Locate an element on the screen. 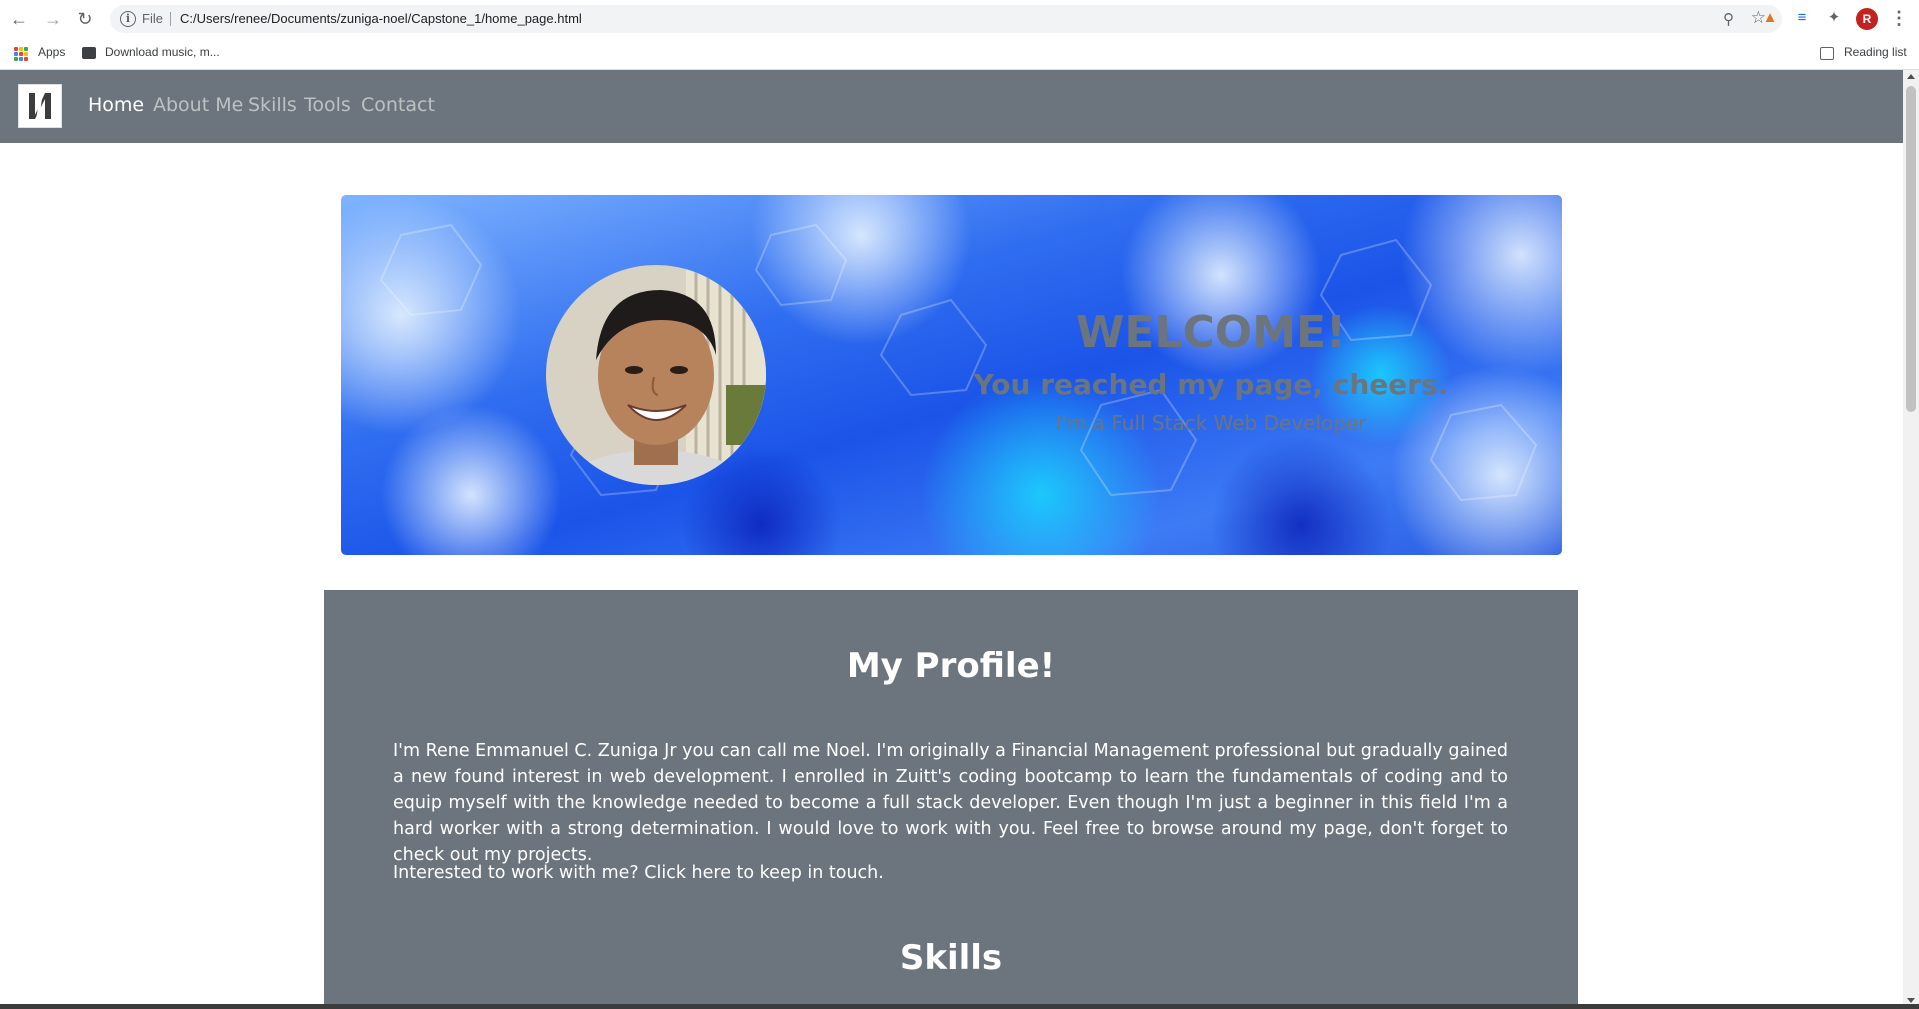 This screenshot has width=1919, height=1009. nav-link-about-me: About Me is located at coordinates (198, 105).